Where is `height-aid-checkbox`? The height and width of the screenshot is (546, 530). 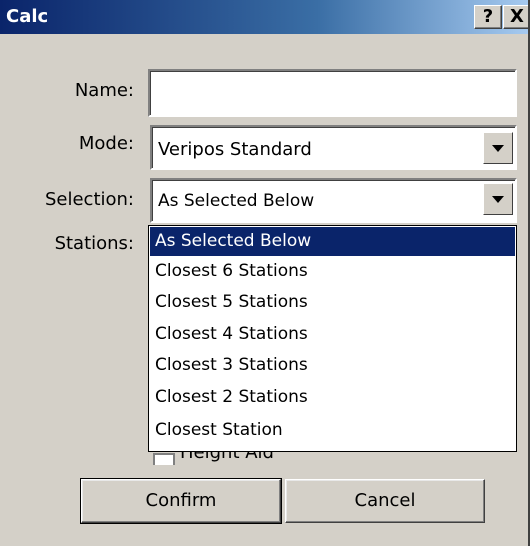
height-aid-checkbox is located at coordinates (164, 459).